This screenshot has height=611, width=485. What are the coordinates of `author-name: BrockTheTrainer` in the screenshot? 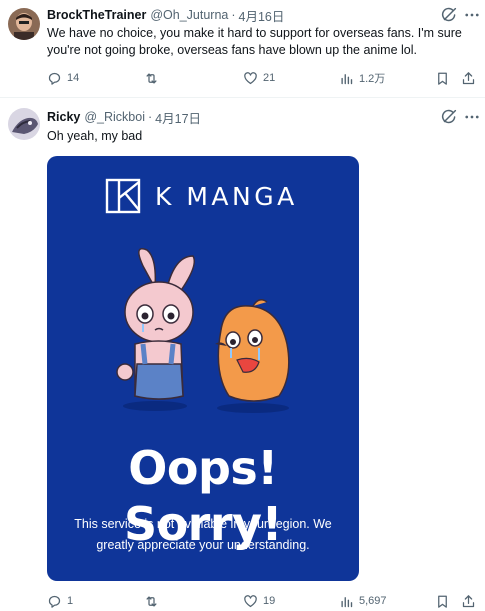 It's located at (96, 15).